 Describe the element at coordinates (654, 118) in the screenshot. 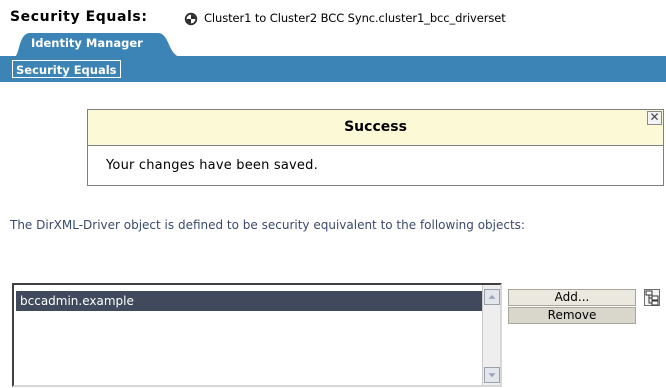

I see `close-icon: ✕` at that location.